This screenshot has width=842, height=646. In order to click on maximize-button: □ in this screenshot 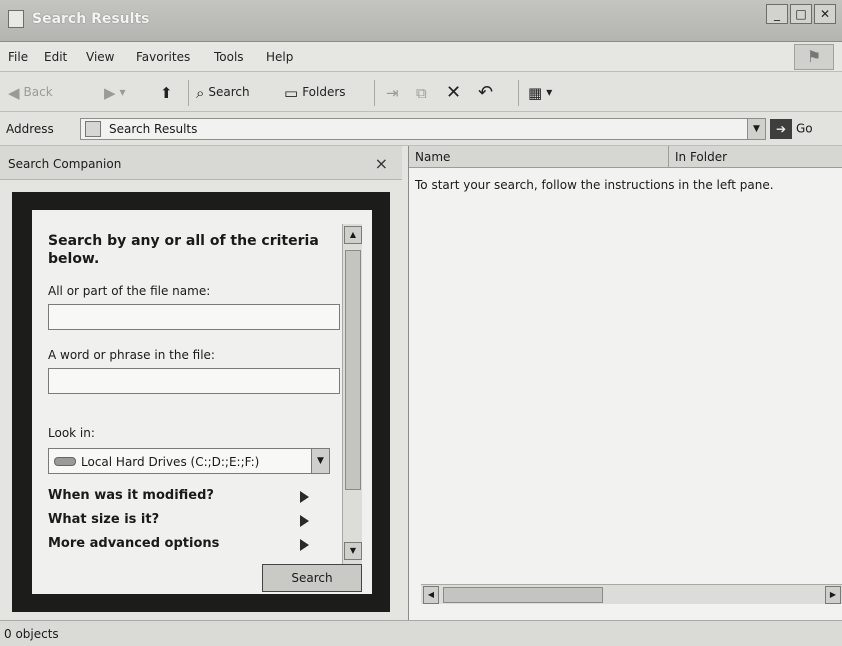, I will do `click(801, 14)`.